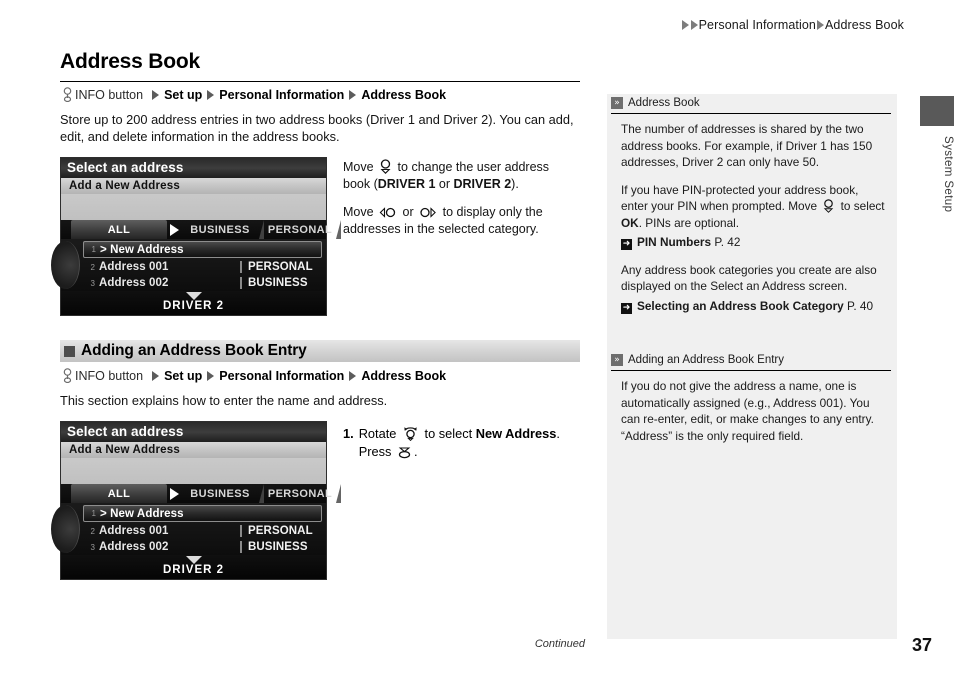  Describe the element at coordinates (515, 184) in the screenshot. I see `note-end: ).` at that location.